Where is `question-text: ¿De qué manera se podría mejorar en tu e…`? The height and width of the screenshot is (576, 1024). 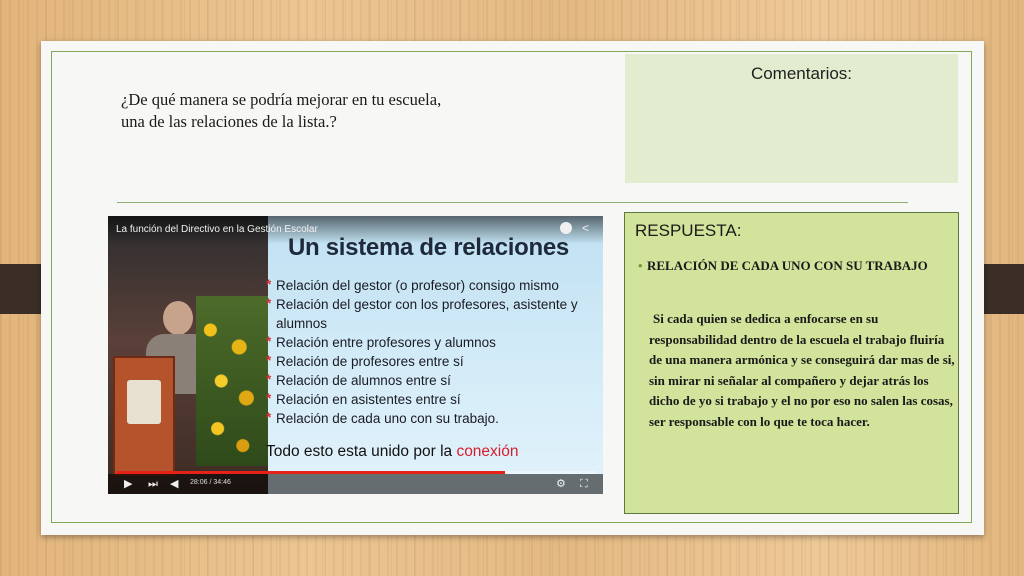
question-text: ¿De qué manera se podría mejorar en tu e… is located at coordinates (321, 111).